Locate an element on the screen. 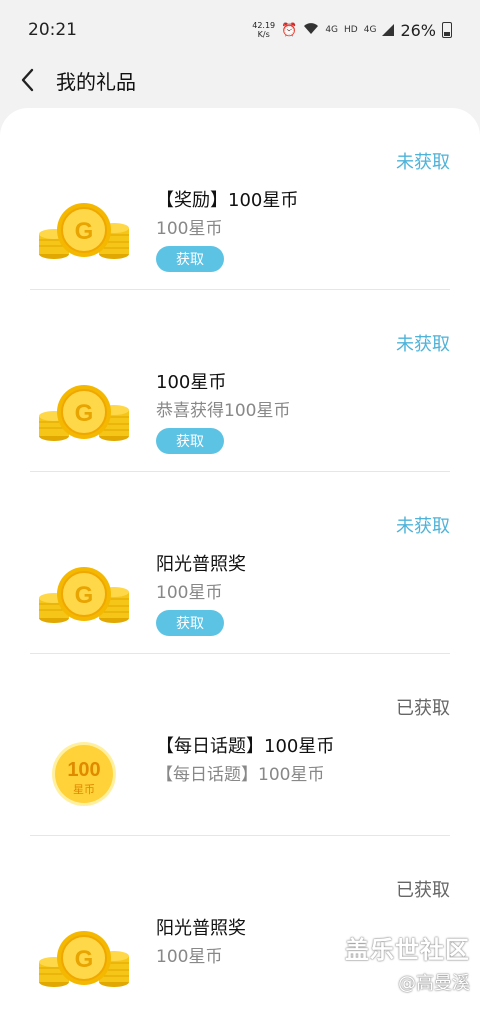 Image resolution: width=480 pixels, height=1013 pixels. page-title: 我的礼品 is located at coordinates (96, 81).